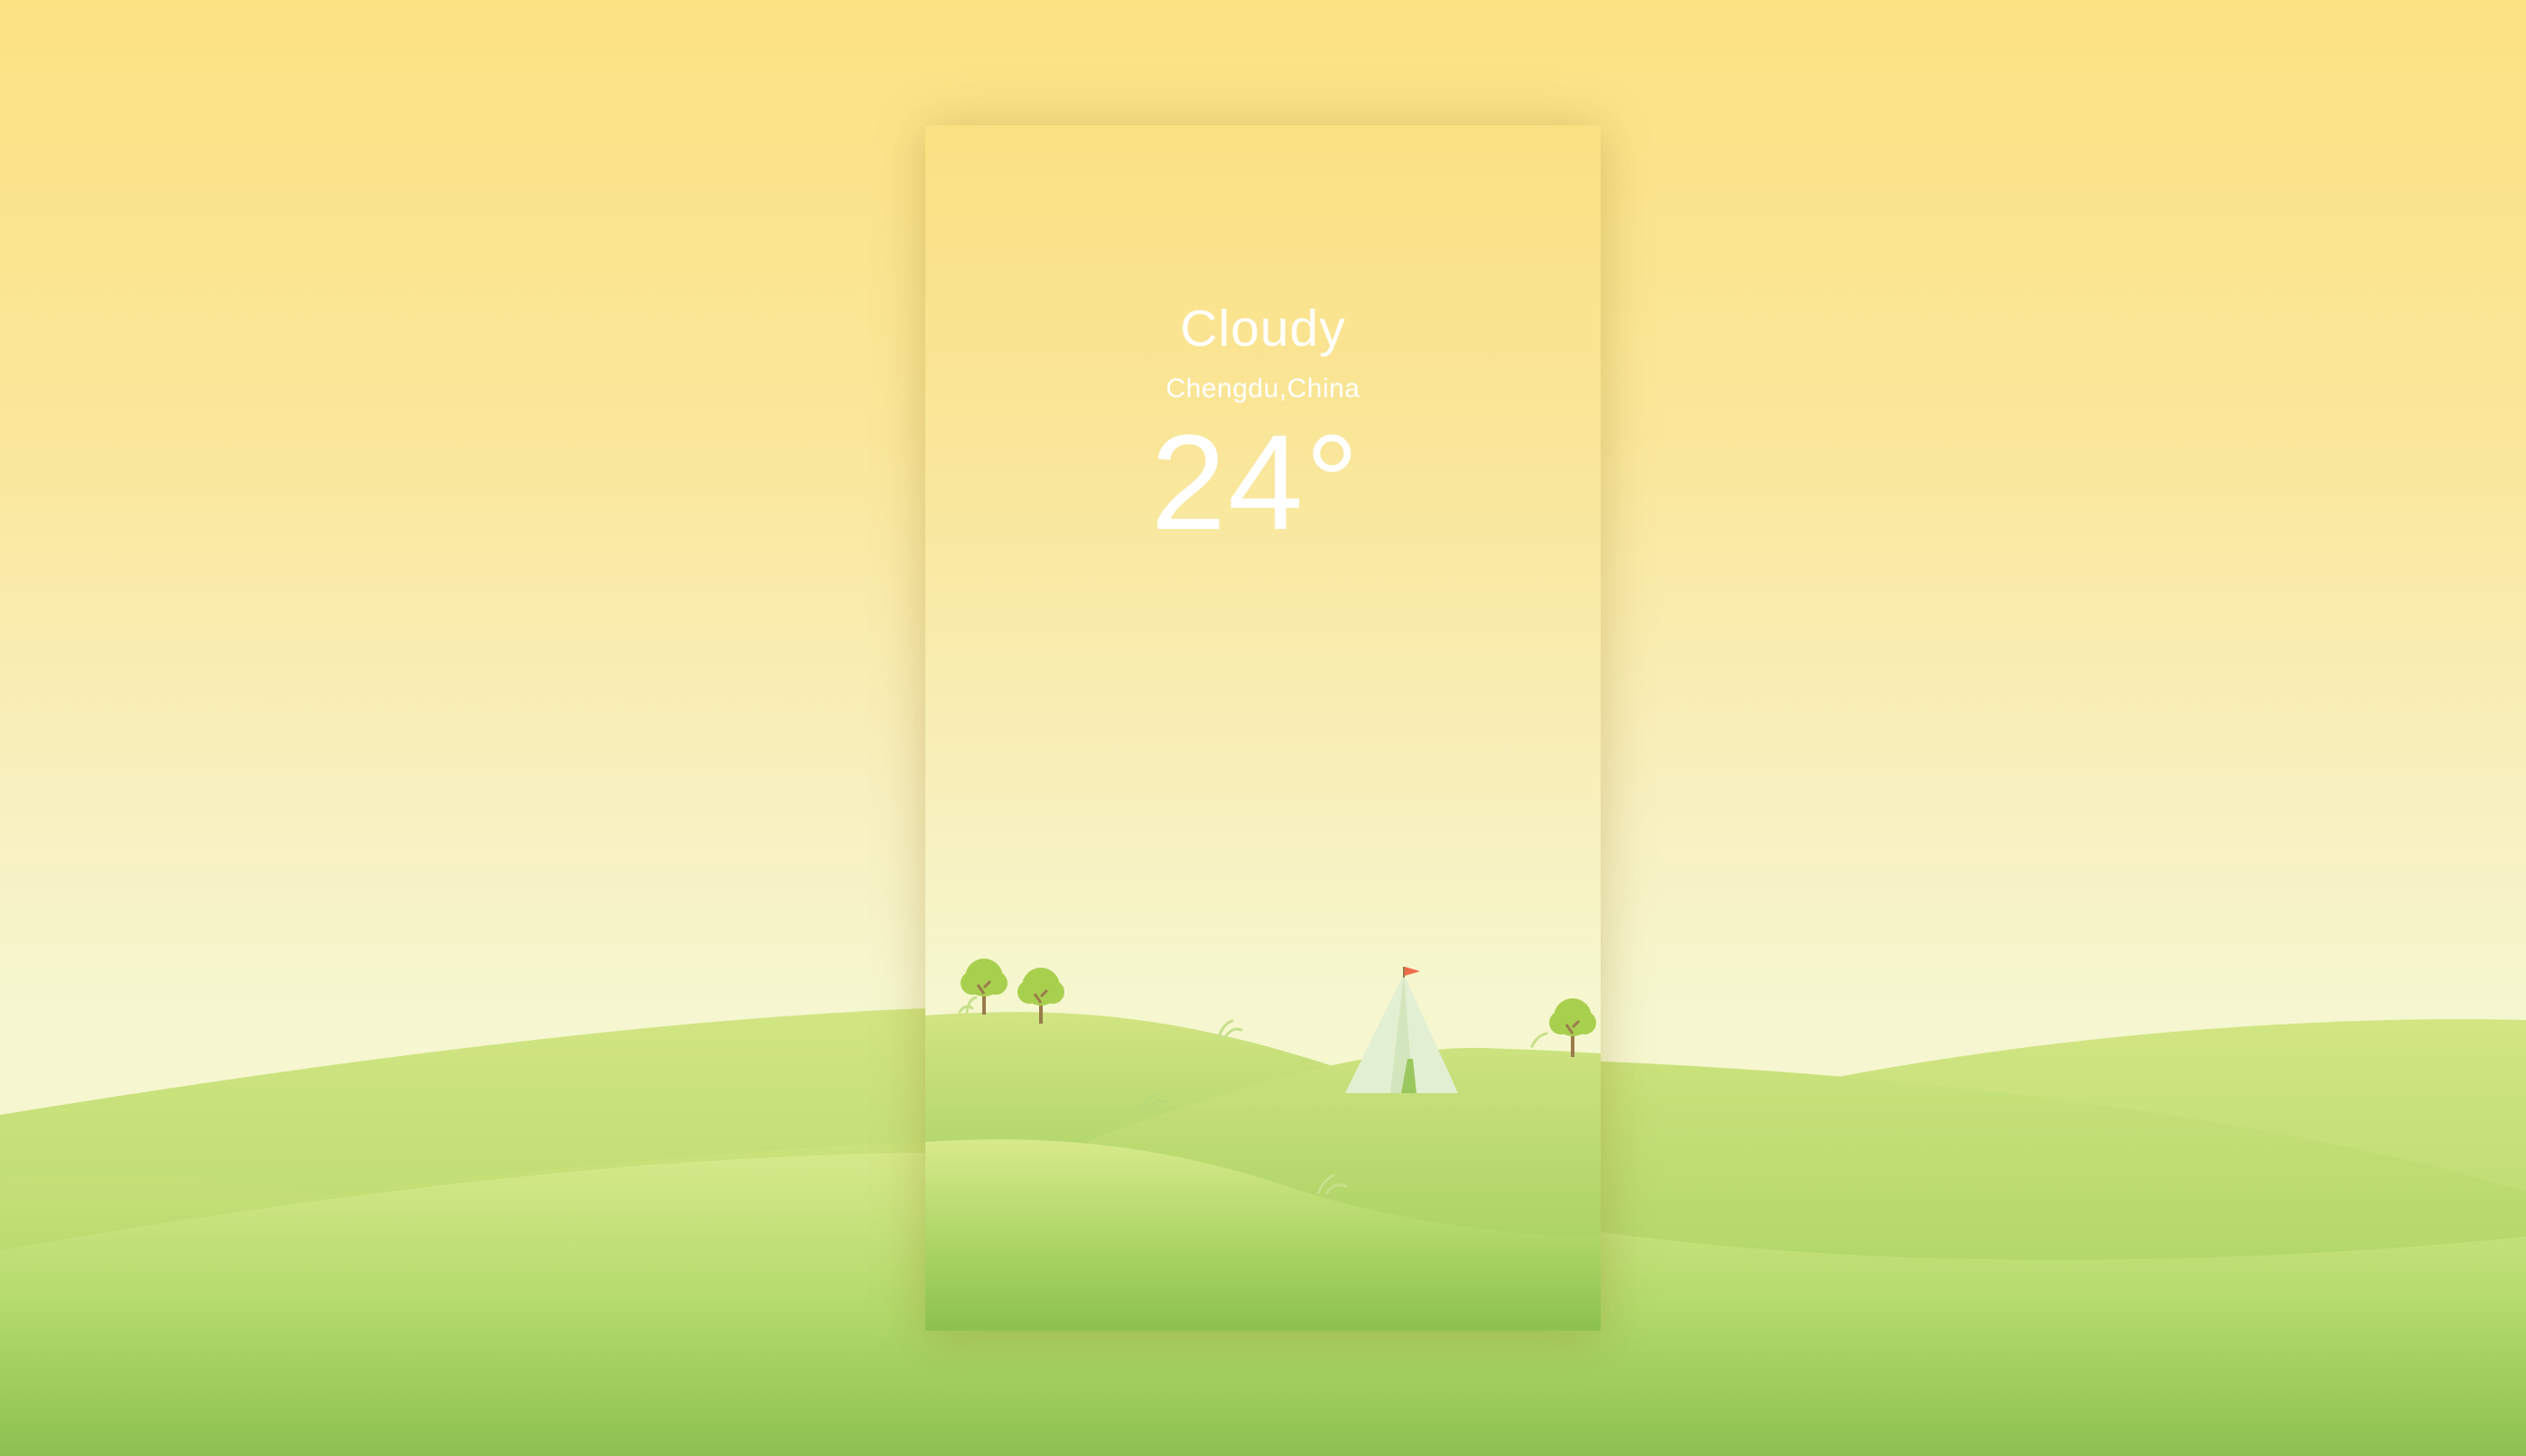  I want to click on weather-info: Cloudy Chengdu,China 24°, so click(1263, 424).